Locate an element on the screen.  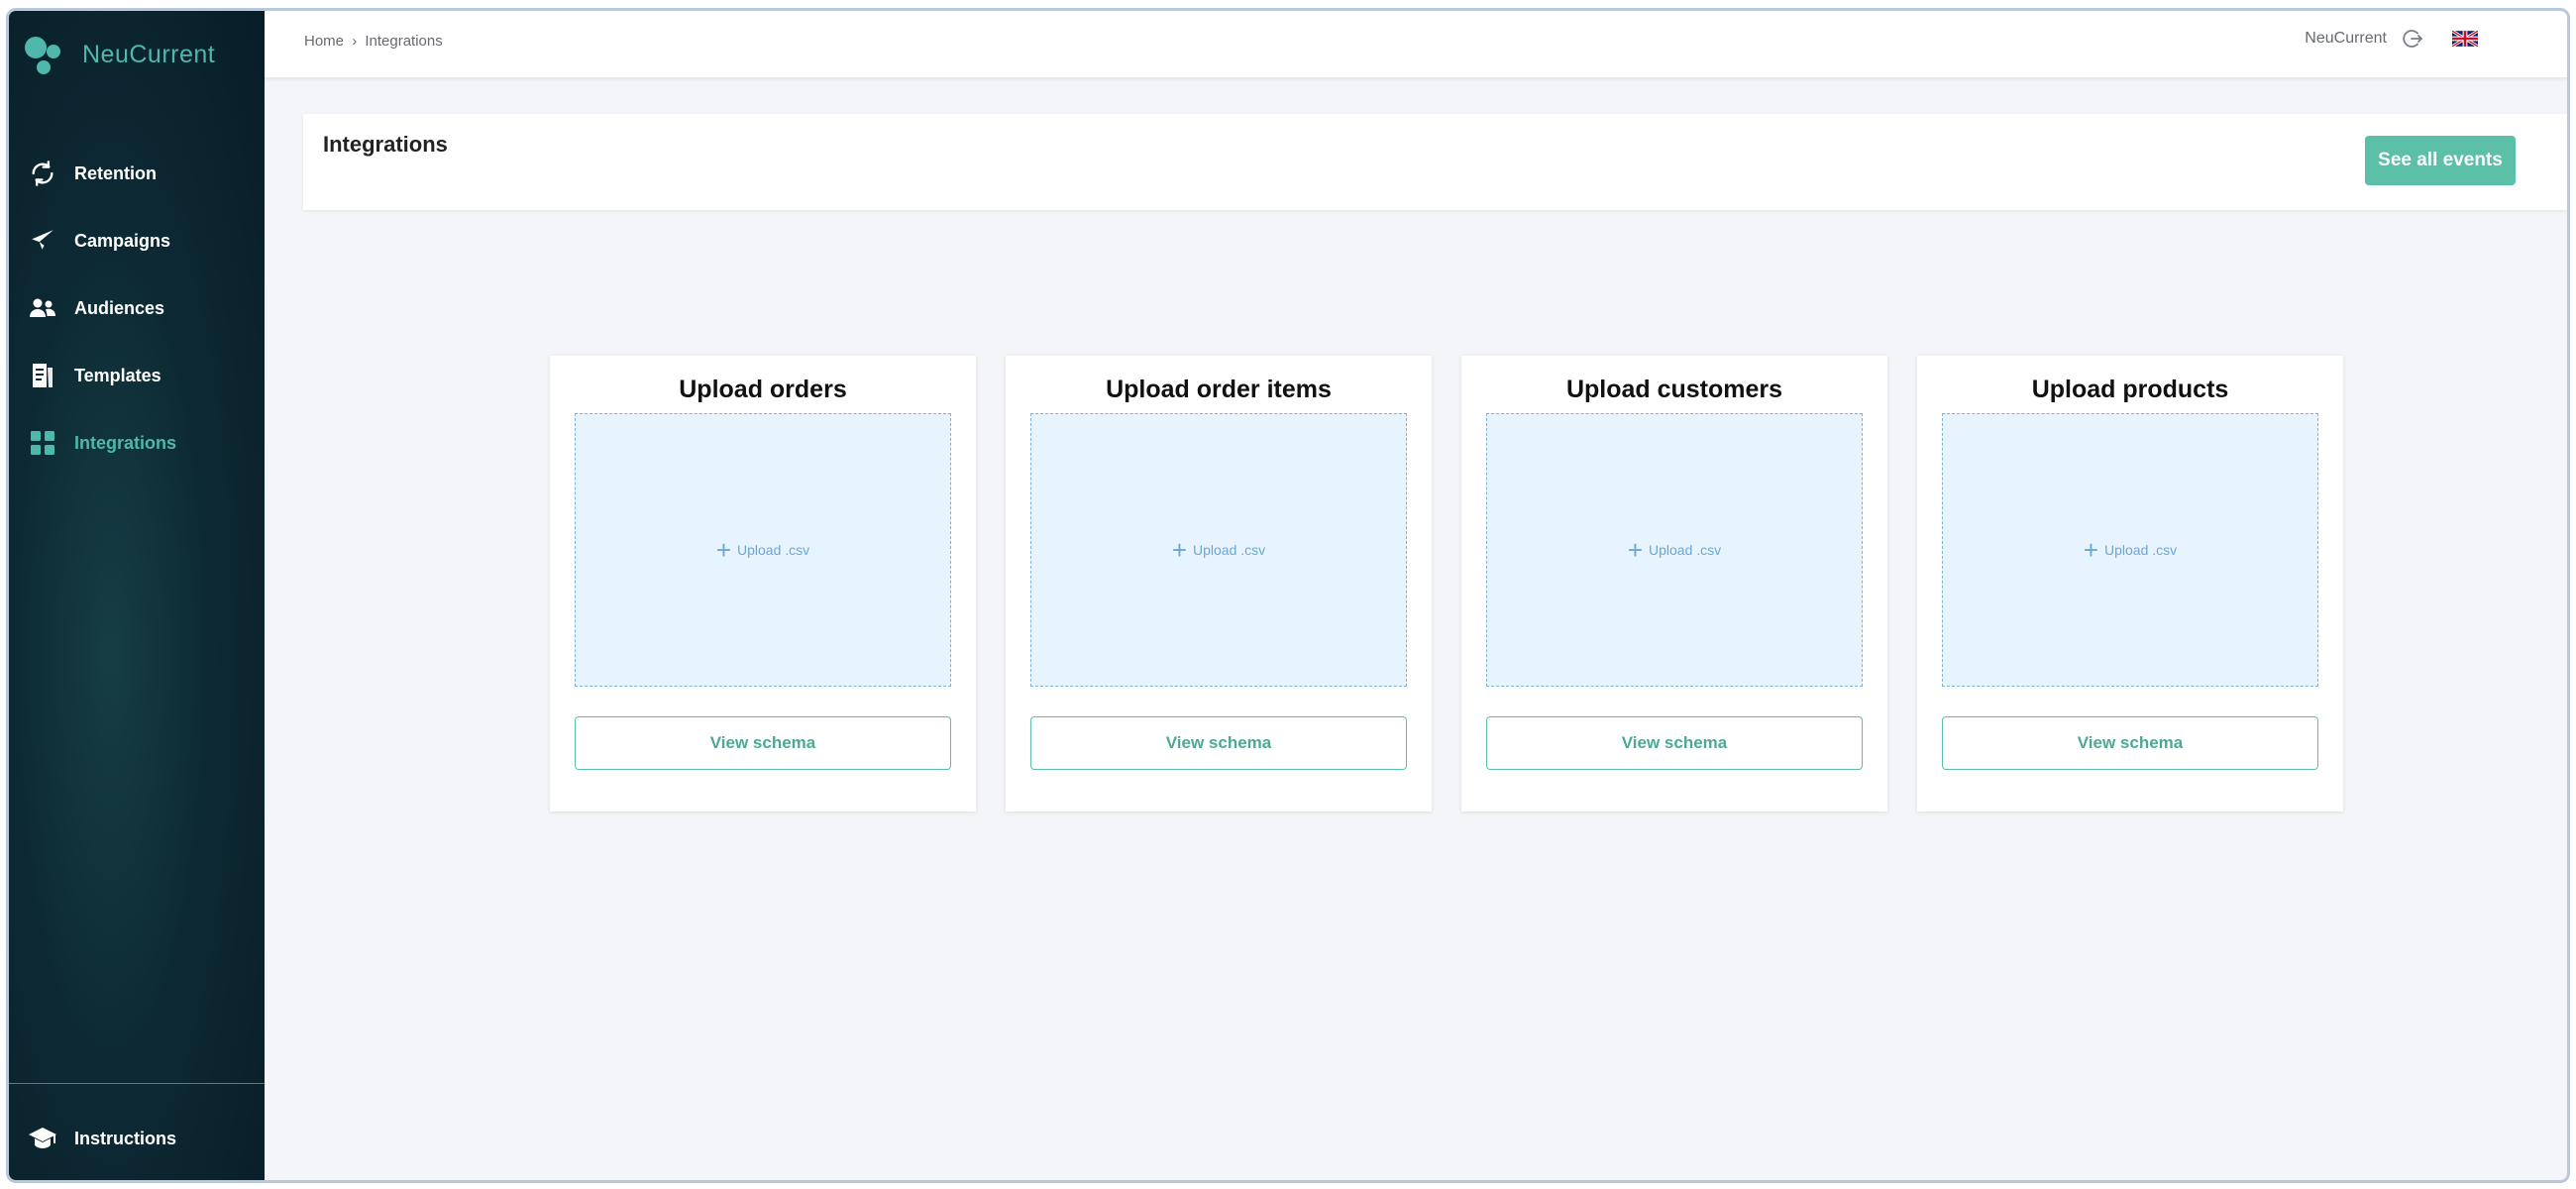
sidebar-item-audiences: Audiences is located at coordinates (137, 308).